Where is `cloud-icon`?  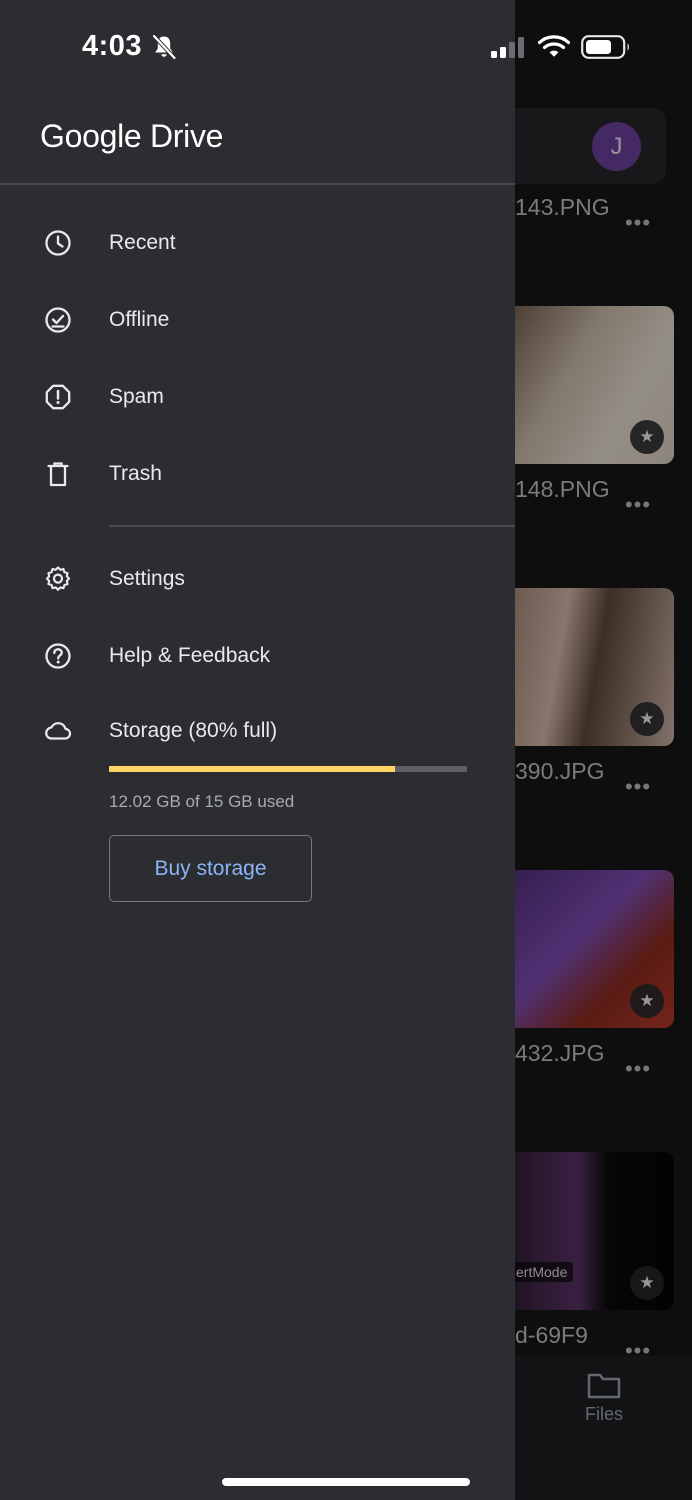 cloud-icon is located at coordinates (58, 731).